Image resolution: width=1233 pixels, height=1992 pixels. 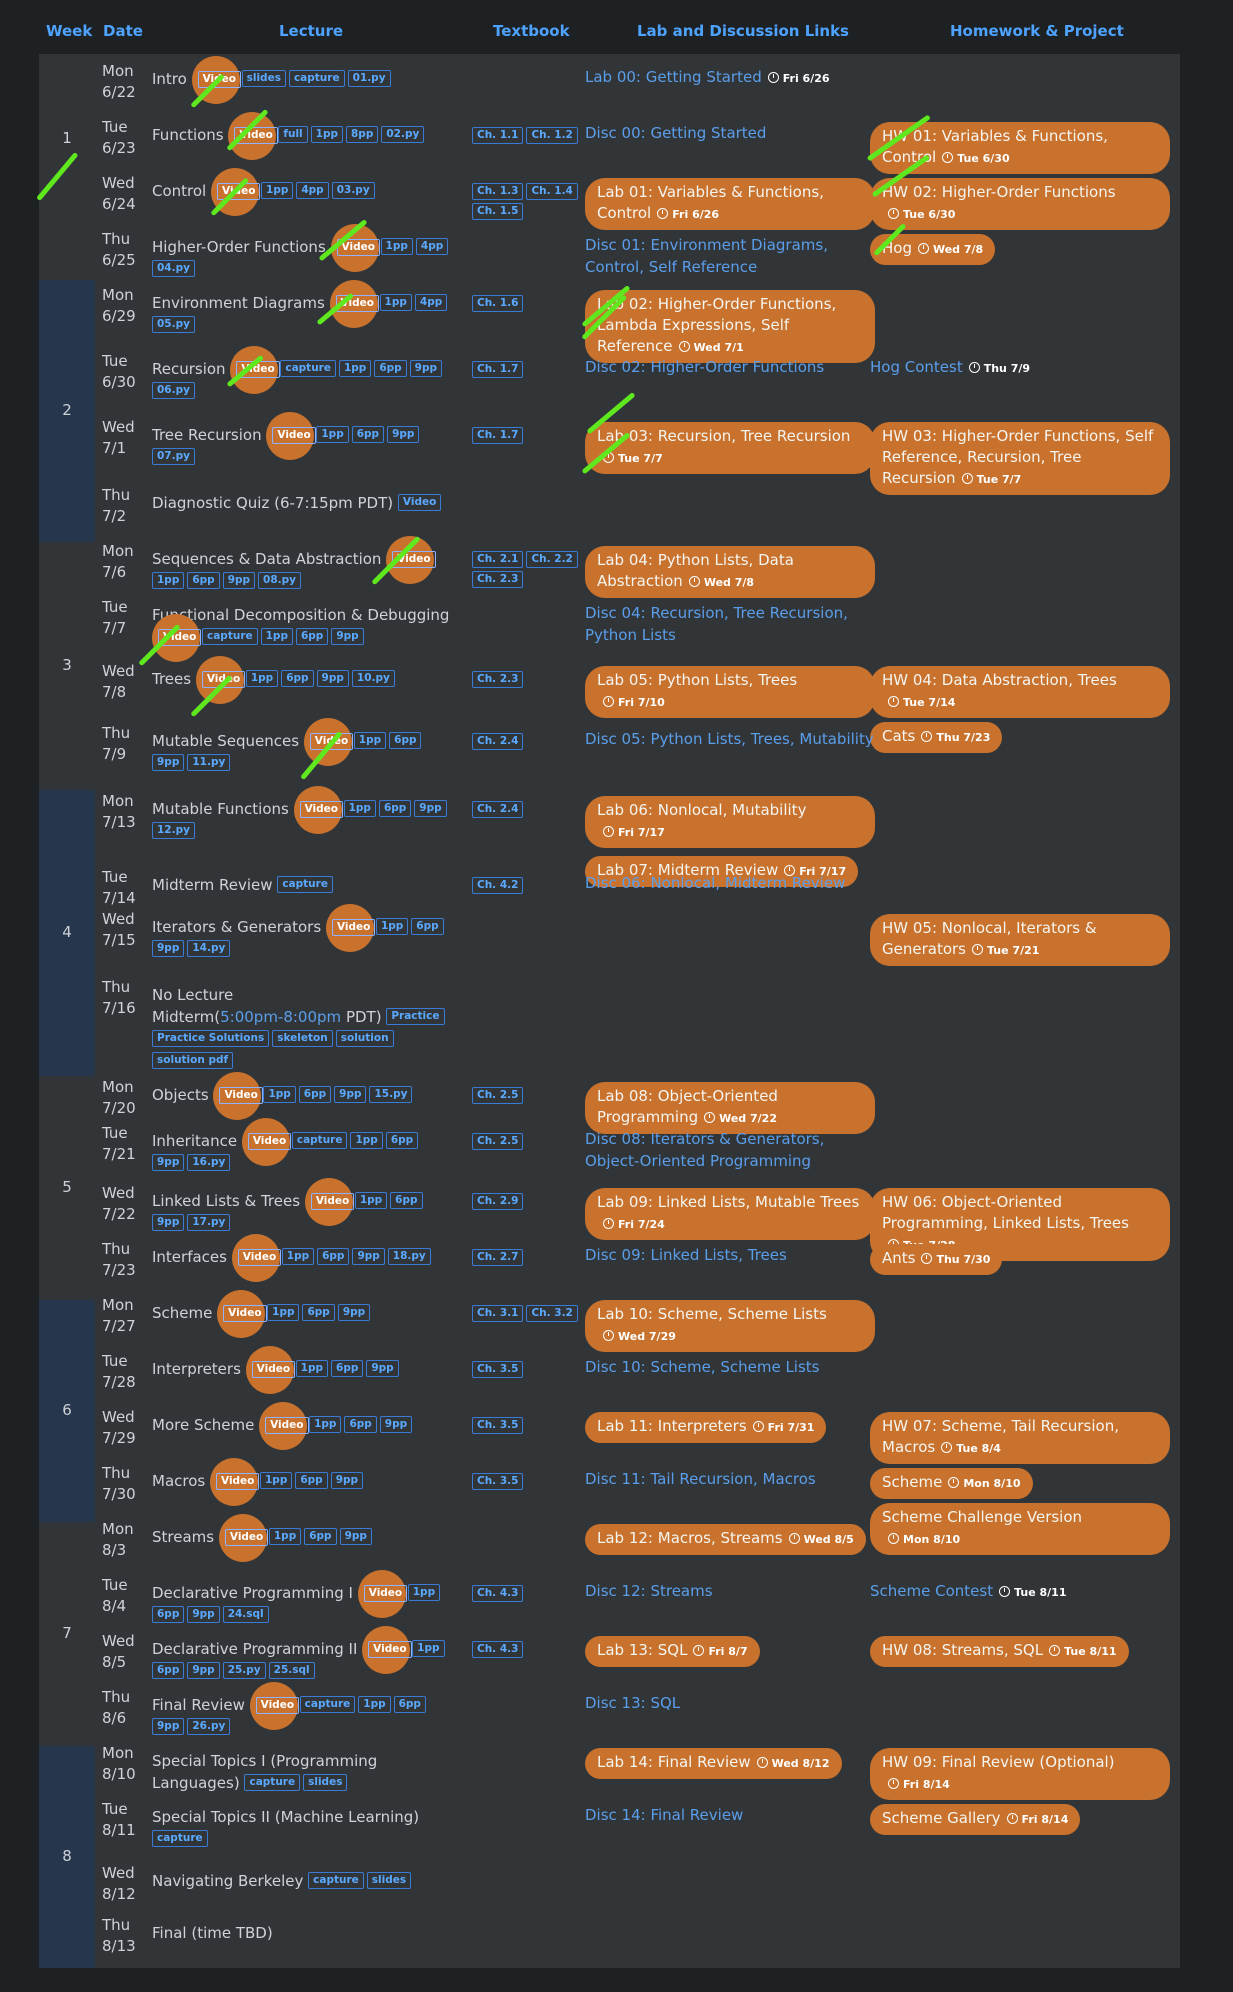 What do you see at coordinates (291, 1670) in the screenshot?
I see `resource-link-25-sql: 25.sql` at bounding box center [291, 1670].